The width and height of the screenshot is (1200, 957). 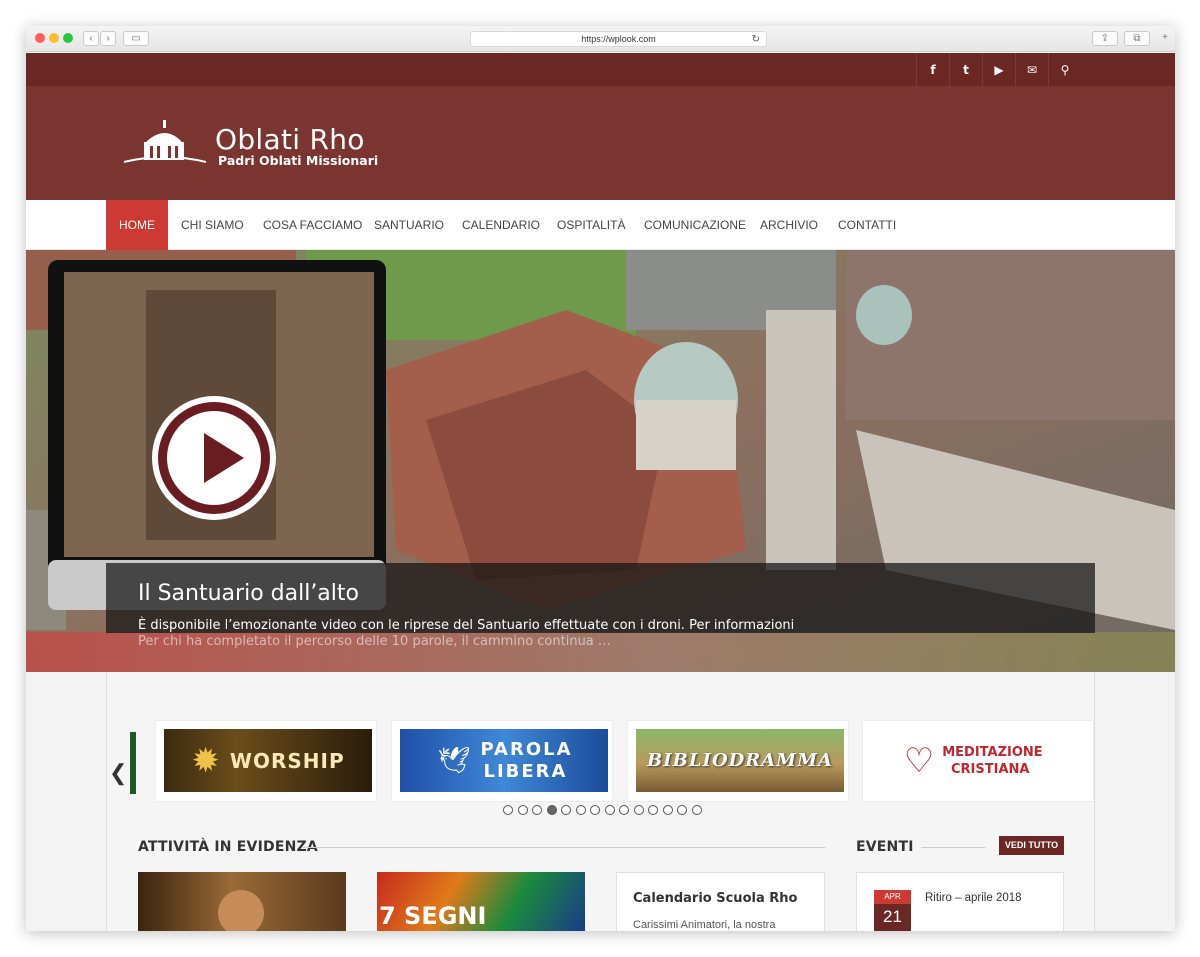 I want to click on nav-item-santuario: SANTUARIO, so click(x=409, y=225).